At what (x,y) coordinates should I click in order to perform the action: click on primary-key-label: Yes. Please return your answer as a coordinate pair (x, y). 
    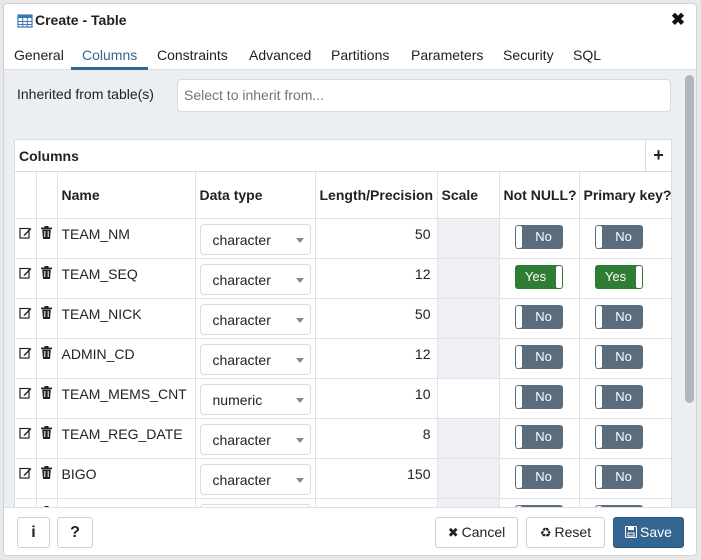
    Looking at the image, I should click on (615, 276).